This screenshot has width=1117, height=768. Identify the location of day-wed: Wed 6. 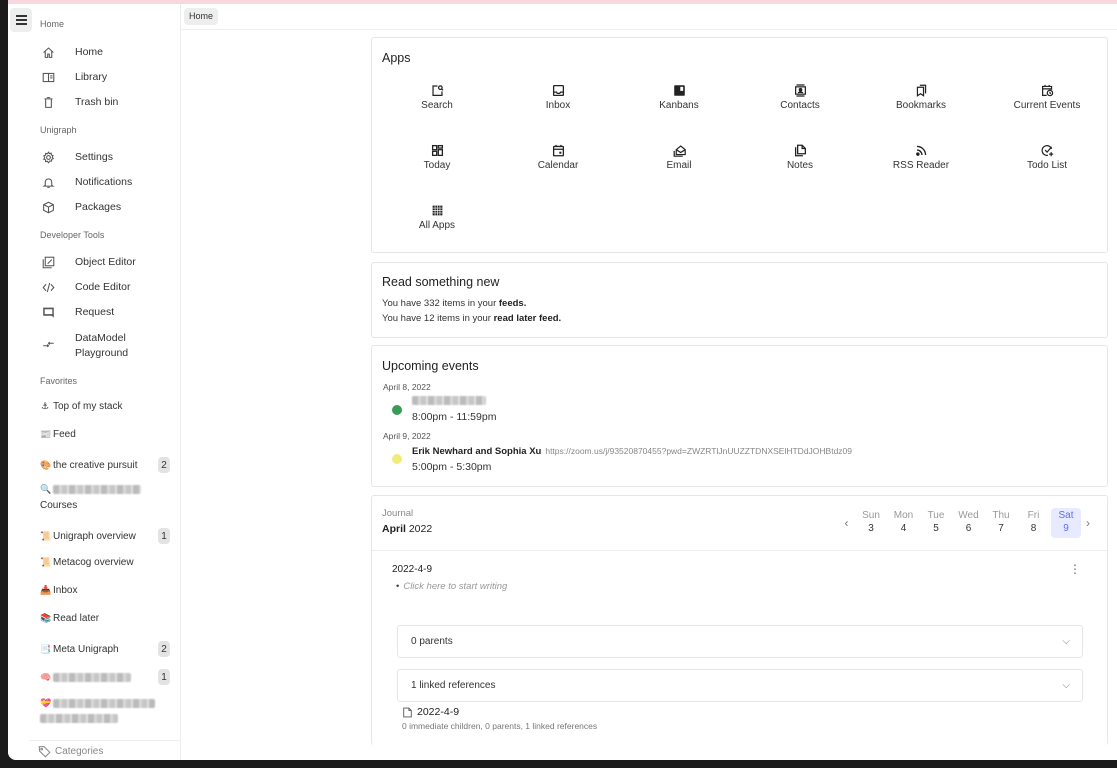
(969, 523).